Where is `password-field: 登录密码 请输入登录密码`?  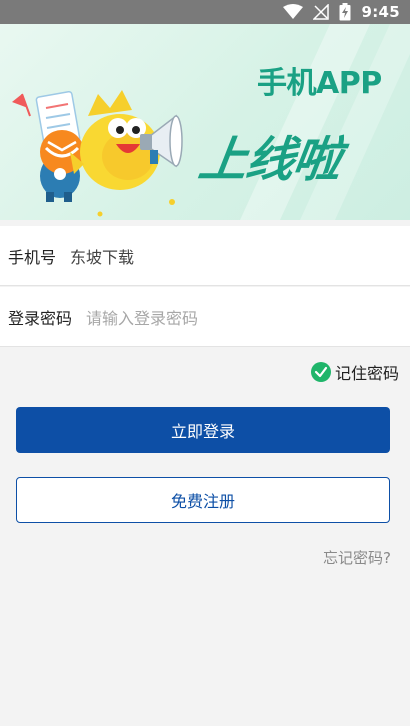
password-field: 登录密码 请输入登录密码 is located at coordinates (205, 317).